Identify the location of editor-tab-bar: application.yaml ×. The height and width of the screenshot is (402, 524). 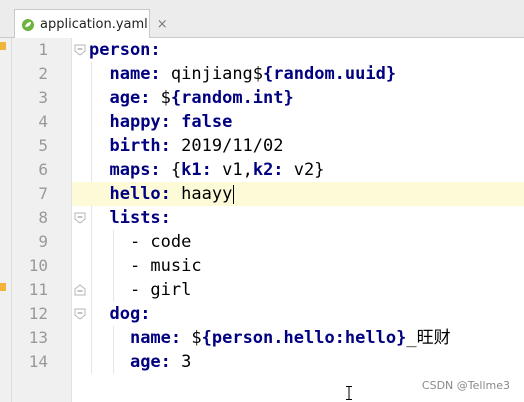
(262, 19).